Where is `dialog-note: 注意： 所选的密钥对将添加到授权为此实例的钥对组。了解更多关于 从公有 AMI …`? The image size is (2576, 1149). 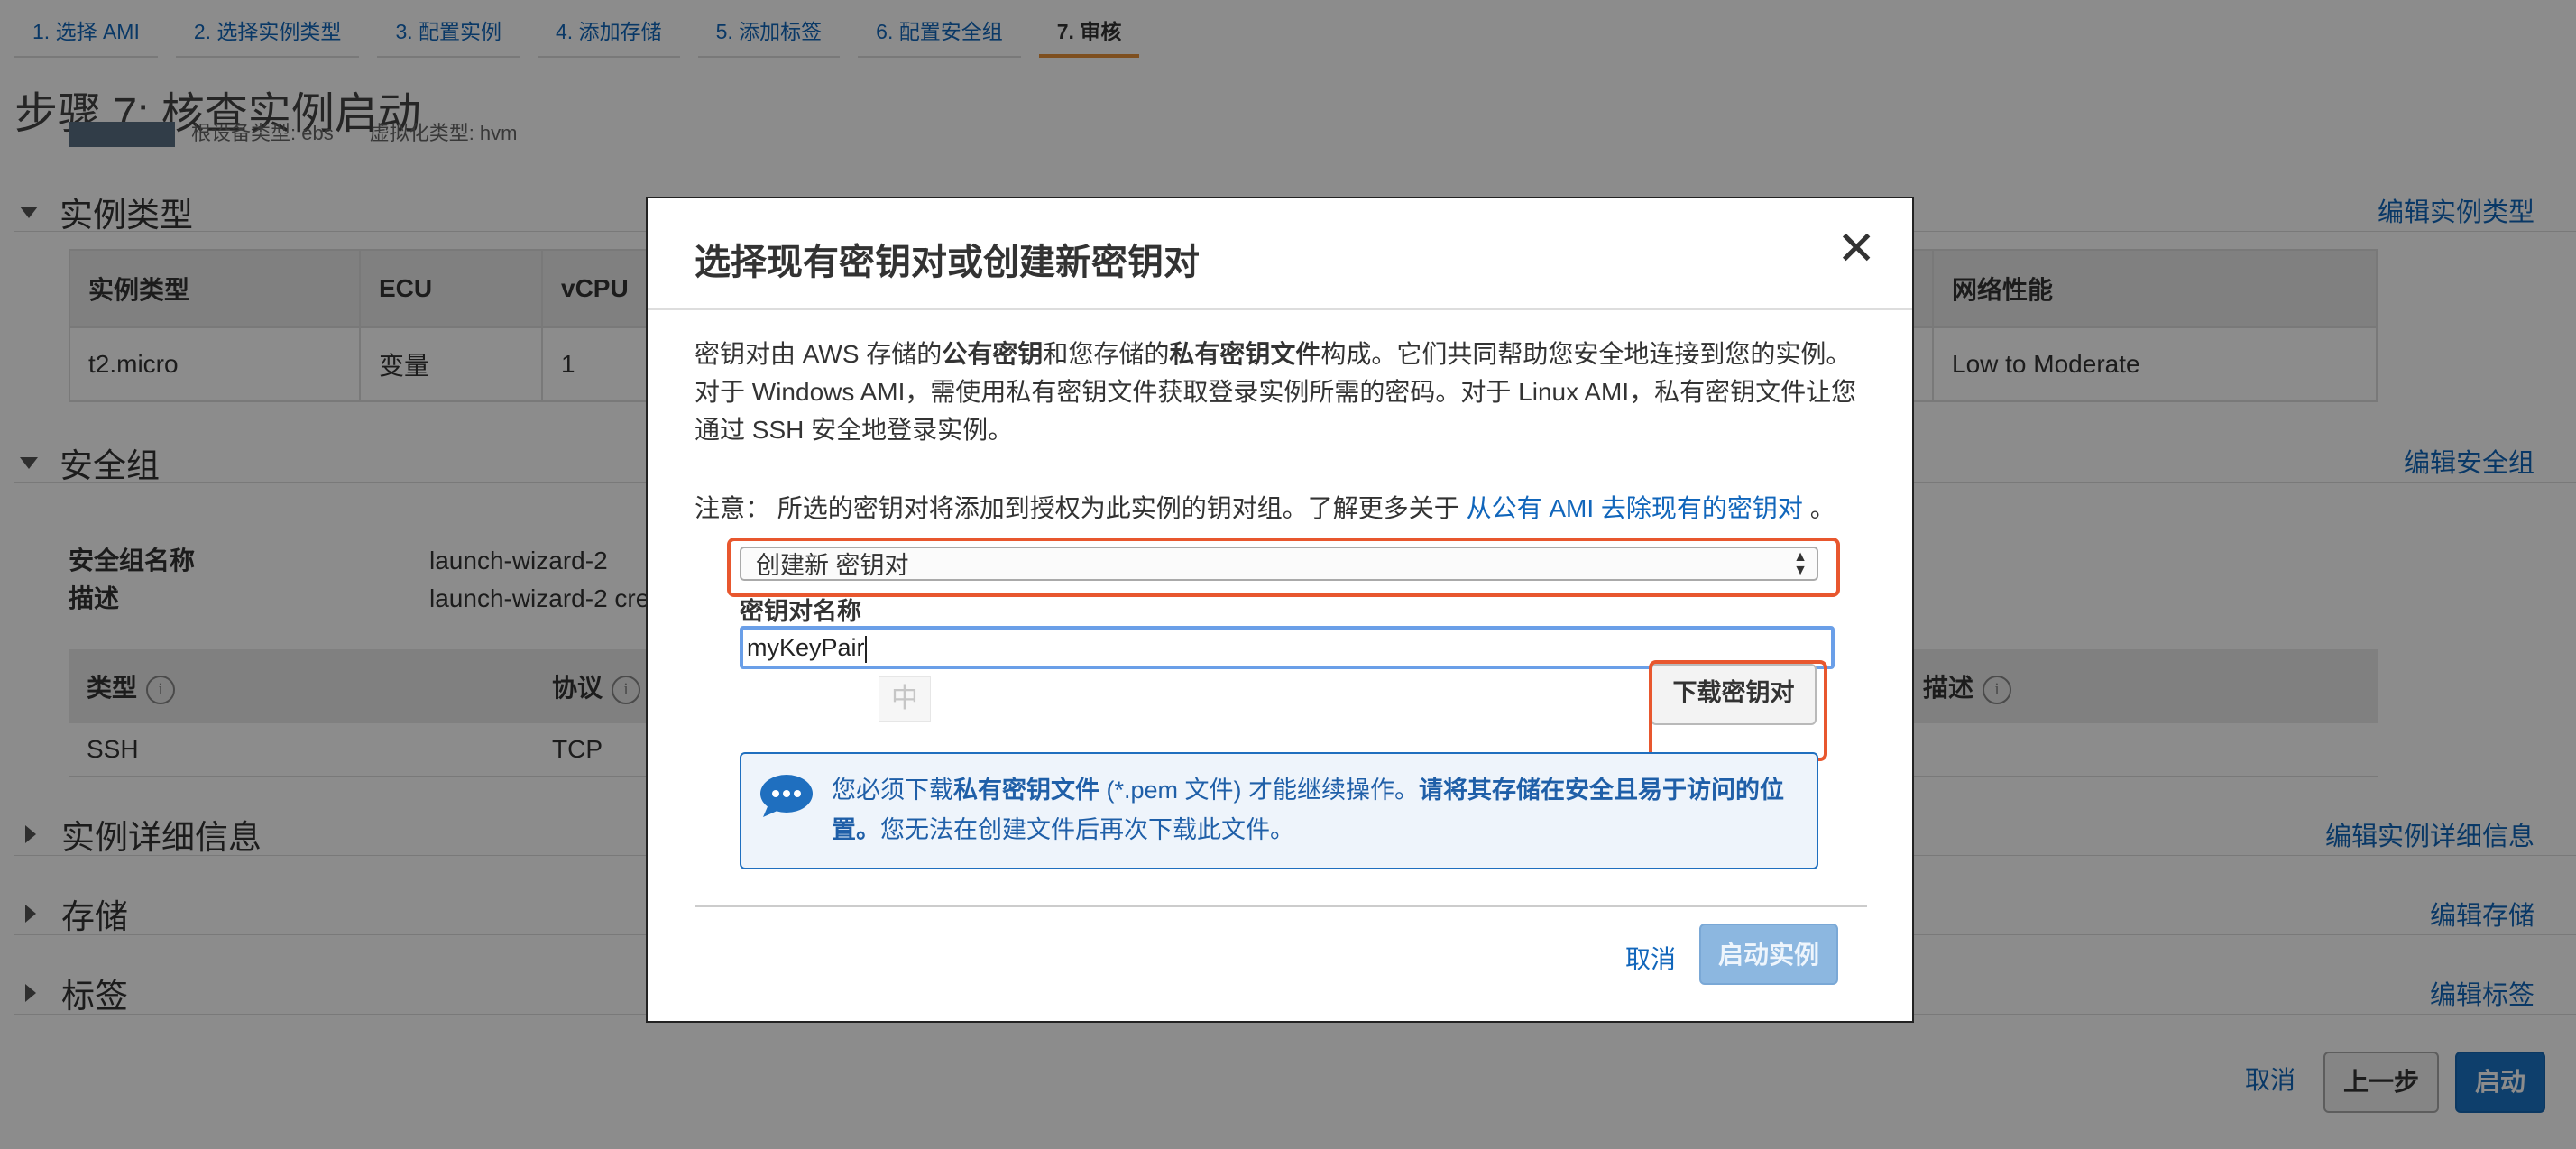
dialog-note: 注意： 所选的密钥对将添加到授权为此实例的钥对组。了解更多关于 从公有 AMI … is located at coordinates (1265, 507).